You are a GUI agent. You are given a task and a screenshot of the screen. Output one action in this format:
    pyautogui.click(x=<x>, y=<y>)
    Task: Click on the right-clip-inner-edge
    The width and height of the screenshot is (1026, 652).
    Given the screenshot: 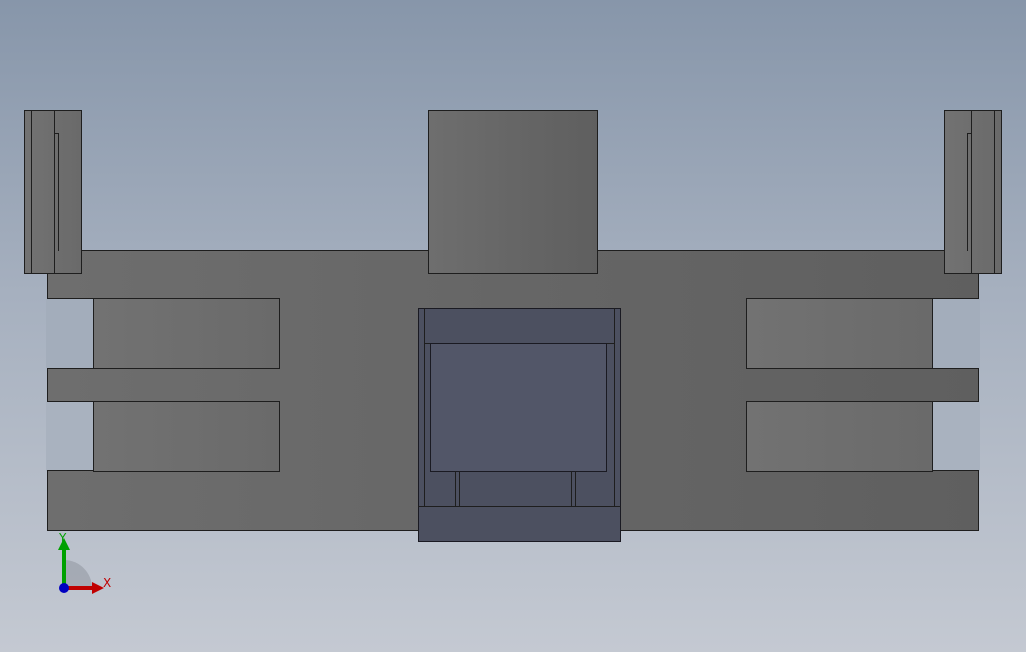 What is the action you would take?
    pyautogui.click(x=983, y=192)
    